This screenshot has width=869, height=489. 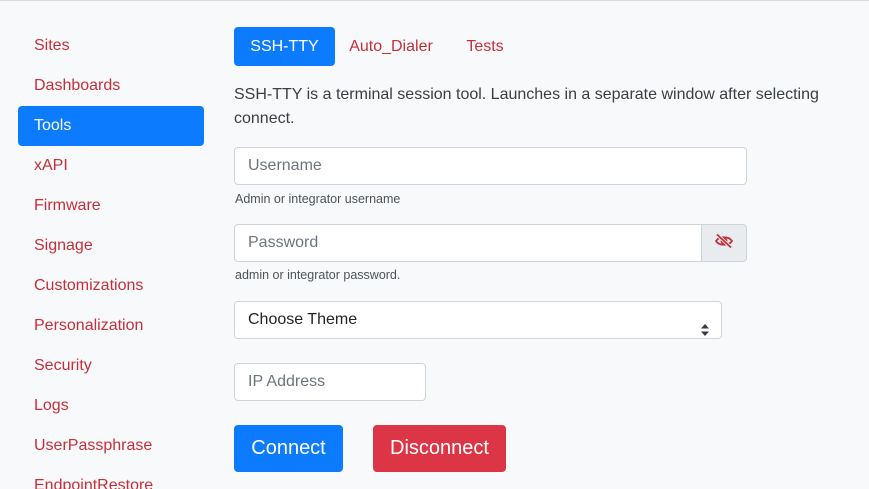 I want to click on sidebar-item-tools: Tools, so click(x=111, y=126).